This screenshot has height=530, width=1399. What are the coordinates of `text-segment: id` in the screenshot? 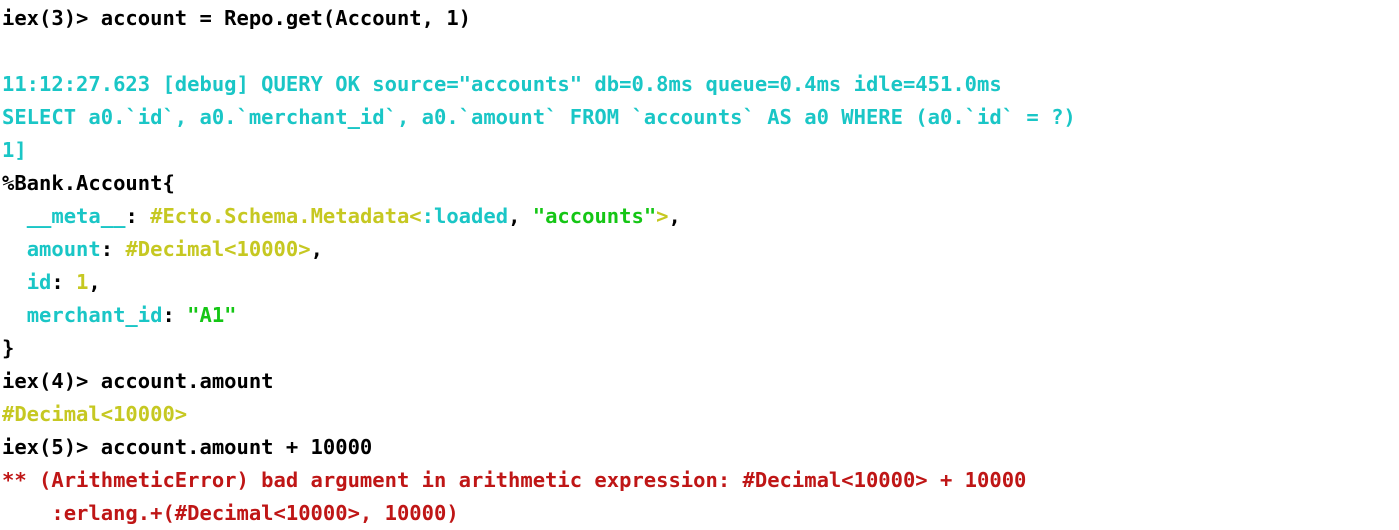 It's located at (39, 282).